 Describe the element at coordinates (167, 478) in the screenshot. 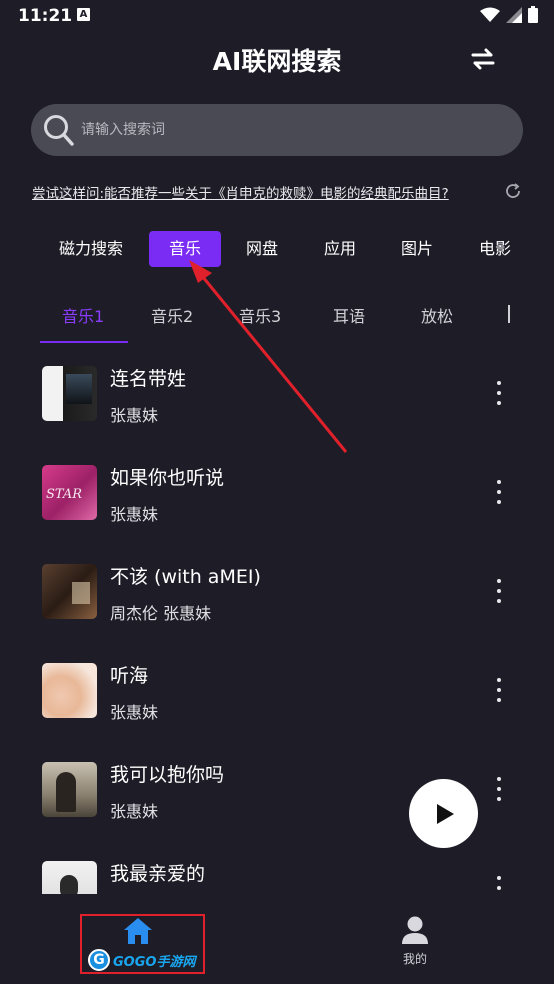

I see `song-title: 如果你也听说` at that location.